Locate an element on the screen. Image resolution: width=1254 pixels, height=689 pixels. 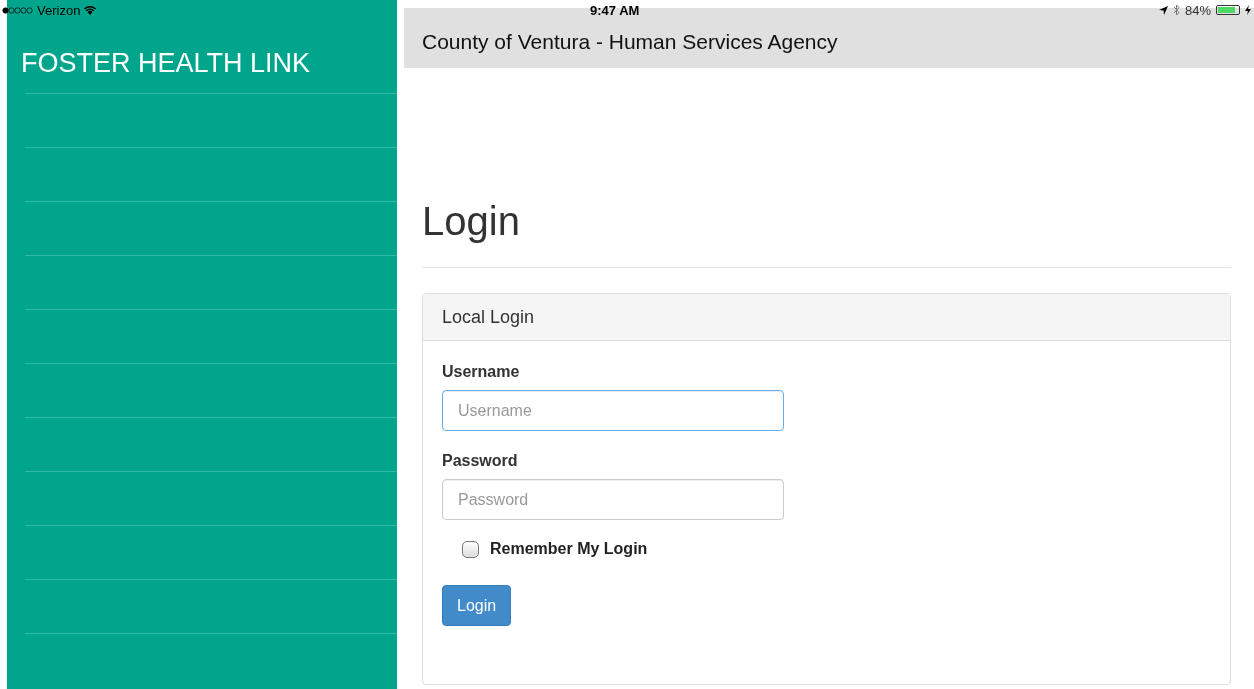
battery-percent: 84% is located at coordinates (1197, 10).